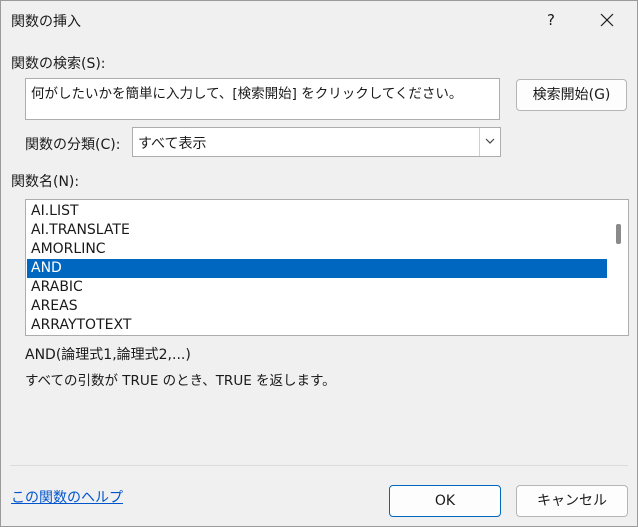  What do you see at coordinates (316, 142) in the screenshot?
I see `category-select: すべて表示` at bounding box center [316, 142].